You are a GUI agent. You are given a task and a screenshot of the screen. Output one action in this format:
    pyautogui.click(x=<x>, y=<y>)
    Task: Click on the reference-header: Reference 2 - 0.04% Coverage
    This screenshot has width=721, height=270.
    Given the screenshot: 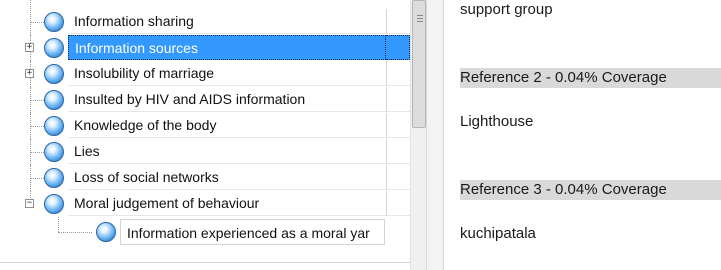 What is the action you would take?
    pyautogui.click(x=590, y=78)
    